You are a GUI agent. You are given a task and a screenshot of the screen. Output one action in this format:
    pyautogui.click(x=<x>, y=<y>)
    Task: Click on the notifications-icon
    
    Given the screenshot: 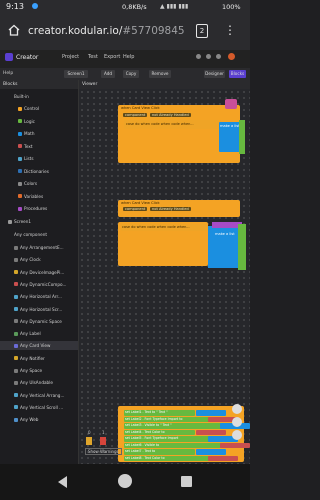 What is the action you would take?
    pyautogui.click(x=208, y=56)
    